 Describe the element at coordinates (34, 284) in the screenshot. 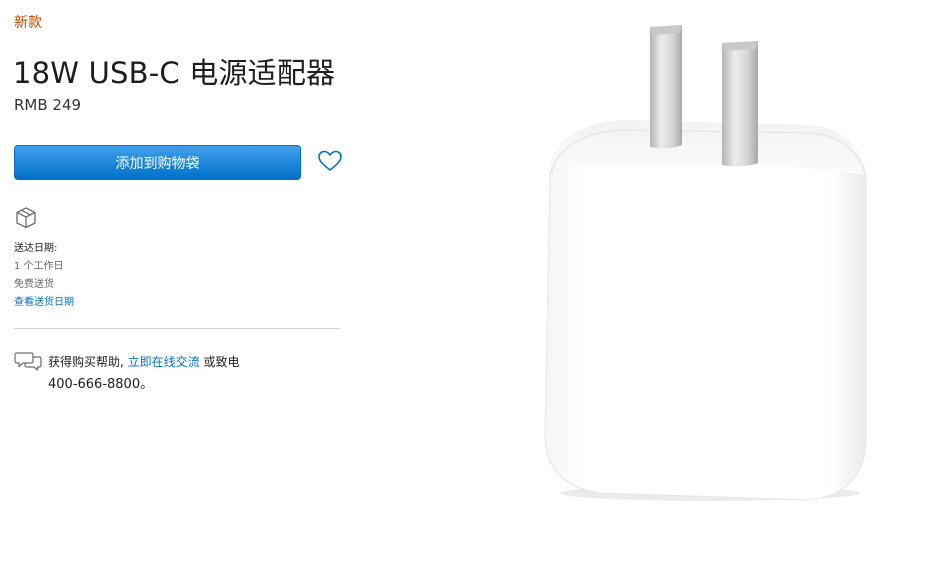

I see `free-shipping-text: 免费送货` at that location.